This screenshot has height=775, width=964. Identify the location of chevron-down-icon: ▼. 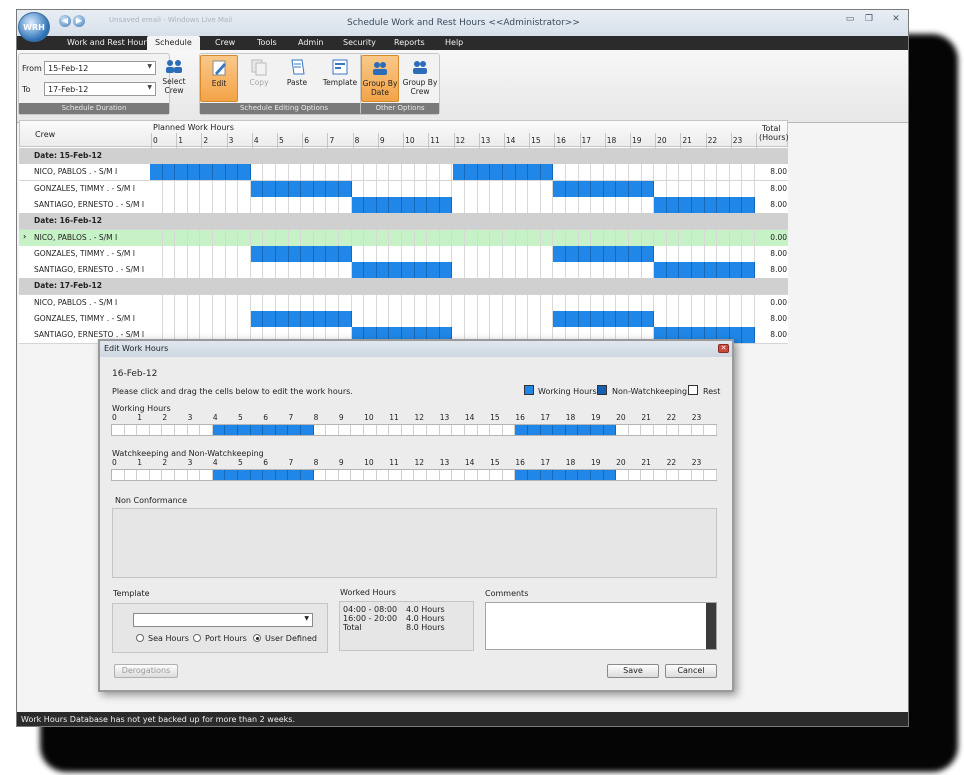
(306, 618).